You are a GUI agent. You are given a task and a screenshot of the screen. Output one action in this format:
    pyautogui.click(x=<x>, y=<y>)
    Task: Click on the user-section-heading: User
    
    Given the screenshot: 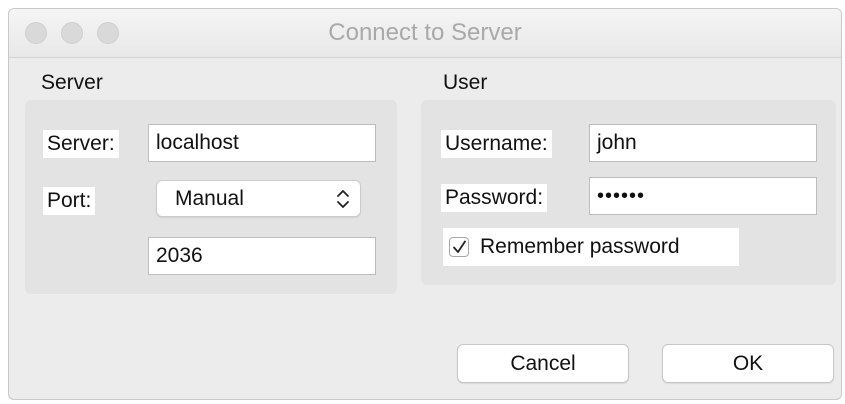 What is the action you would take?
    pyautogui.click(x=465, y=82)
    